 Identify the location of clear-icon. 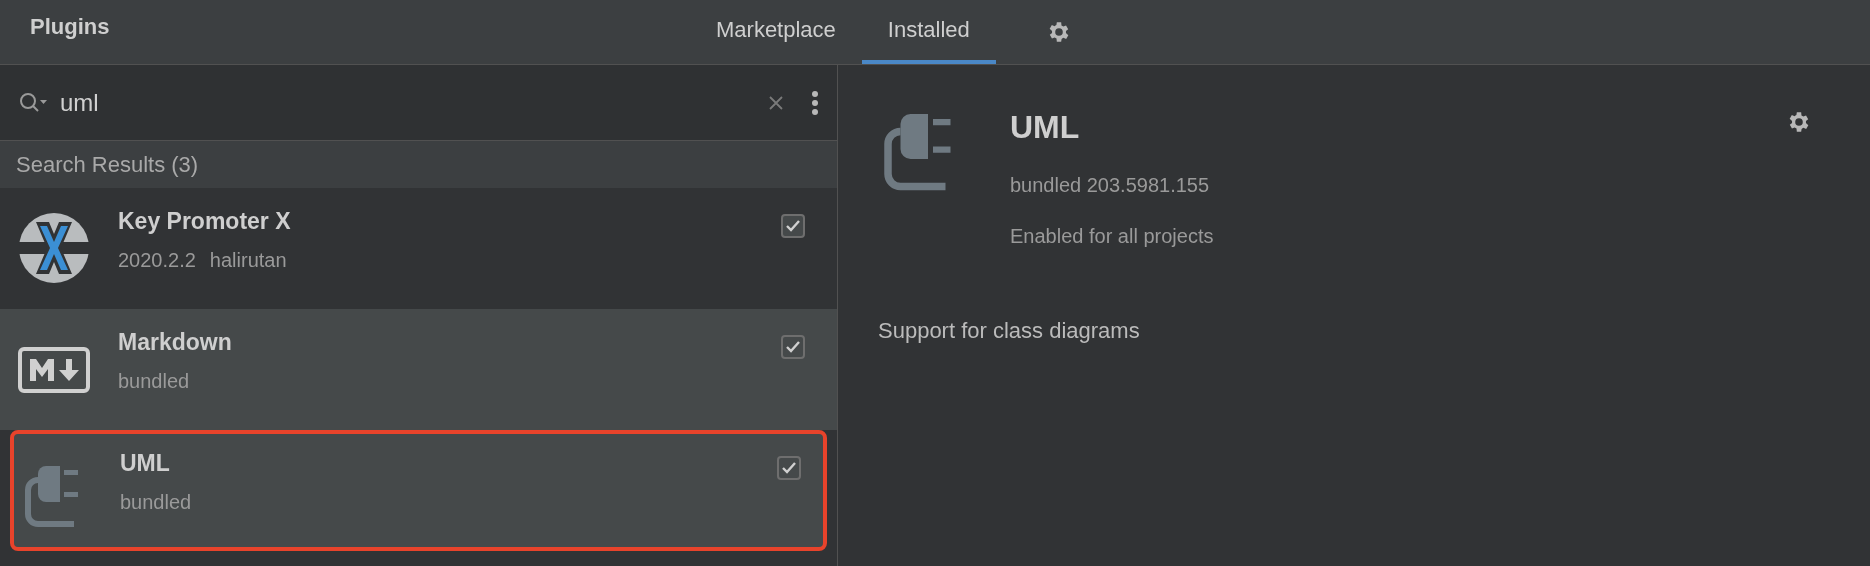
(776, 102).